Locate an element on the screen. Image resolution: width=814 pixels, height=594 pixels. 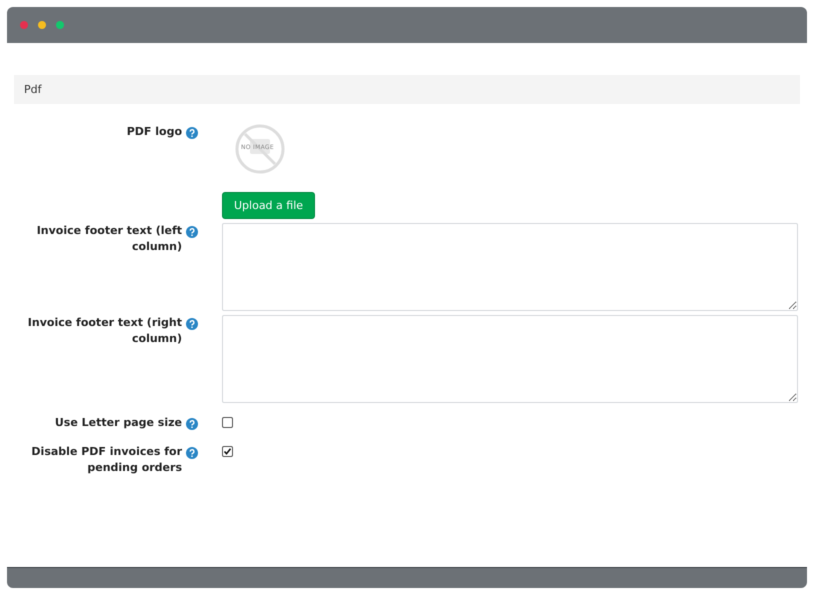
section-title: Pdf is located at coordinates (33, 89).